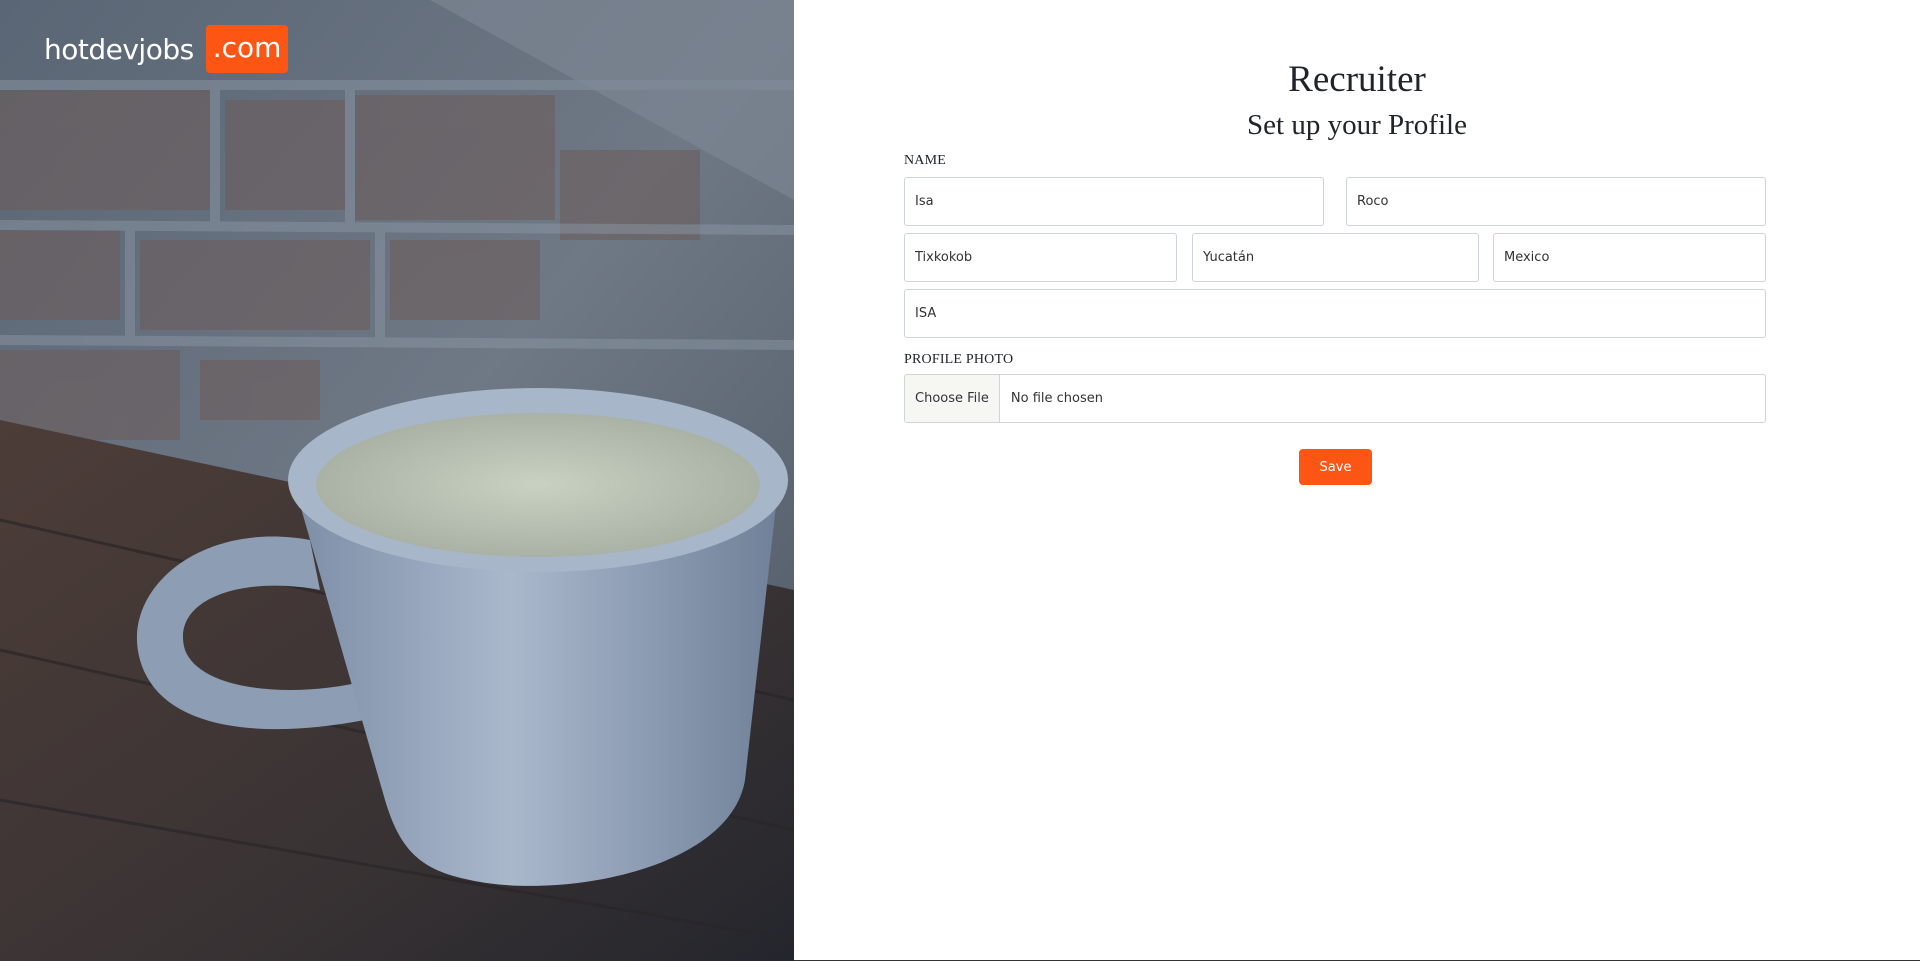 The height and width of the screenshot is (961, 1920). Describe the element at coordinates (1357, 125) in the screenshot. I see `page-subtitle: Set up your Profile` at that location.